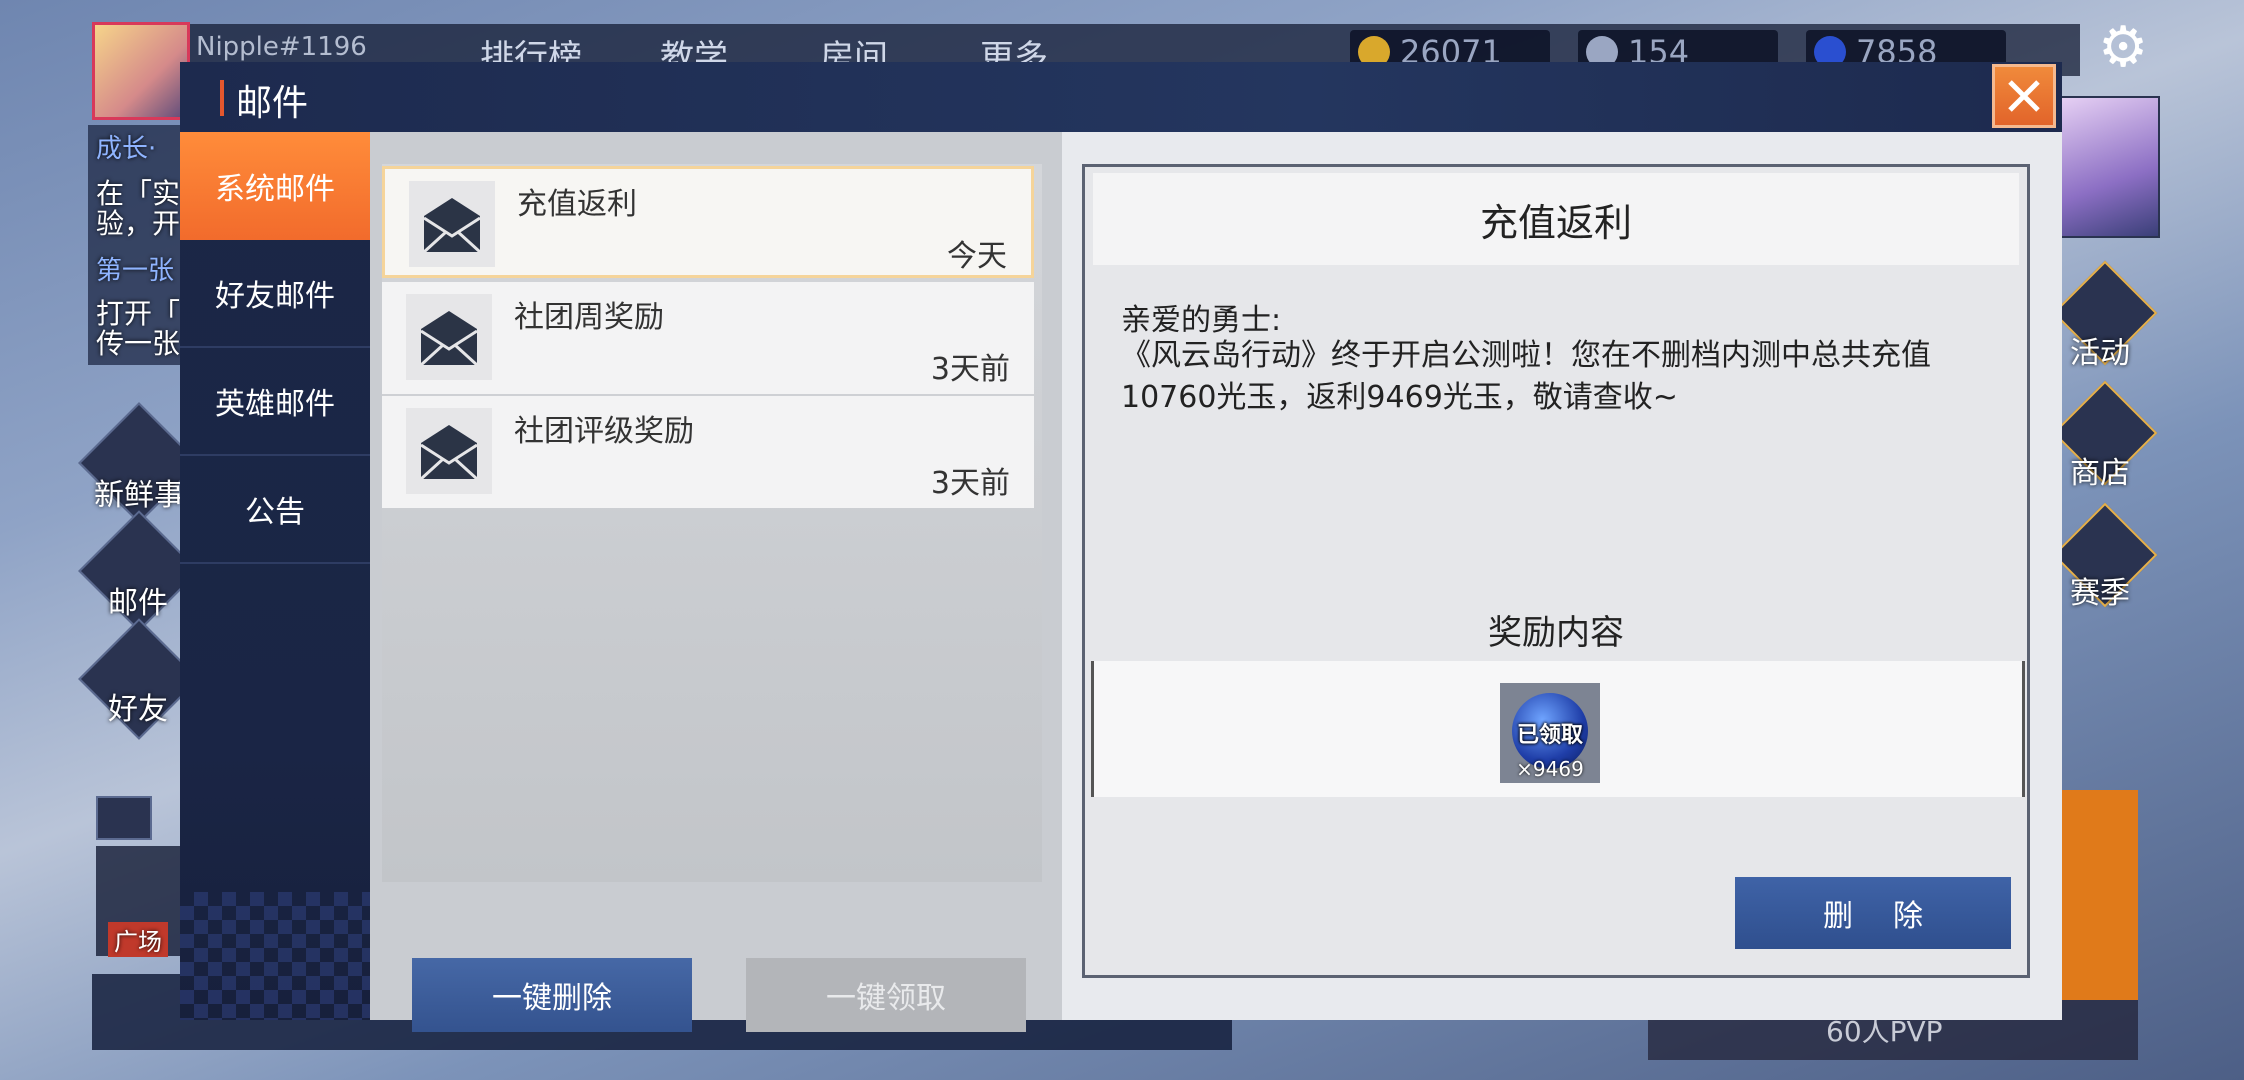  What do you see at coordinates (139, 495) in the screenshot?
I see `news-label: 新鲜事` at bounding box center [139, 495].